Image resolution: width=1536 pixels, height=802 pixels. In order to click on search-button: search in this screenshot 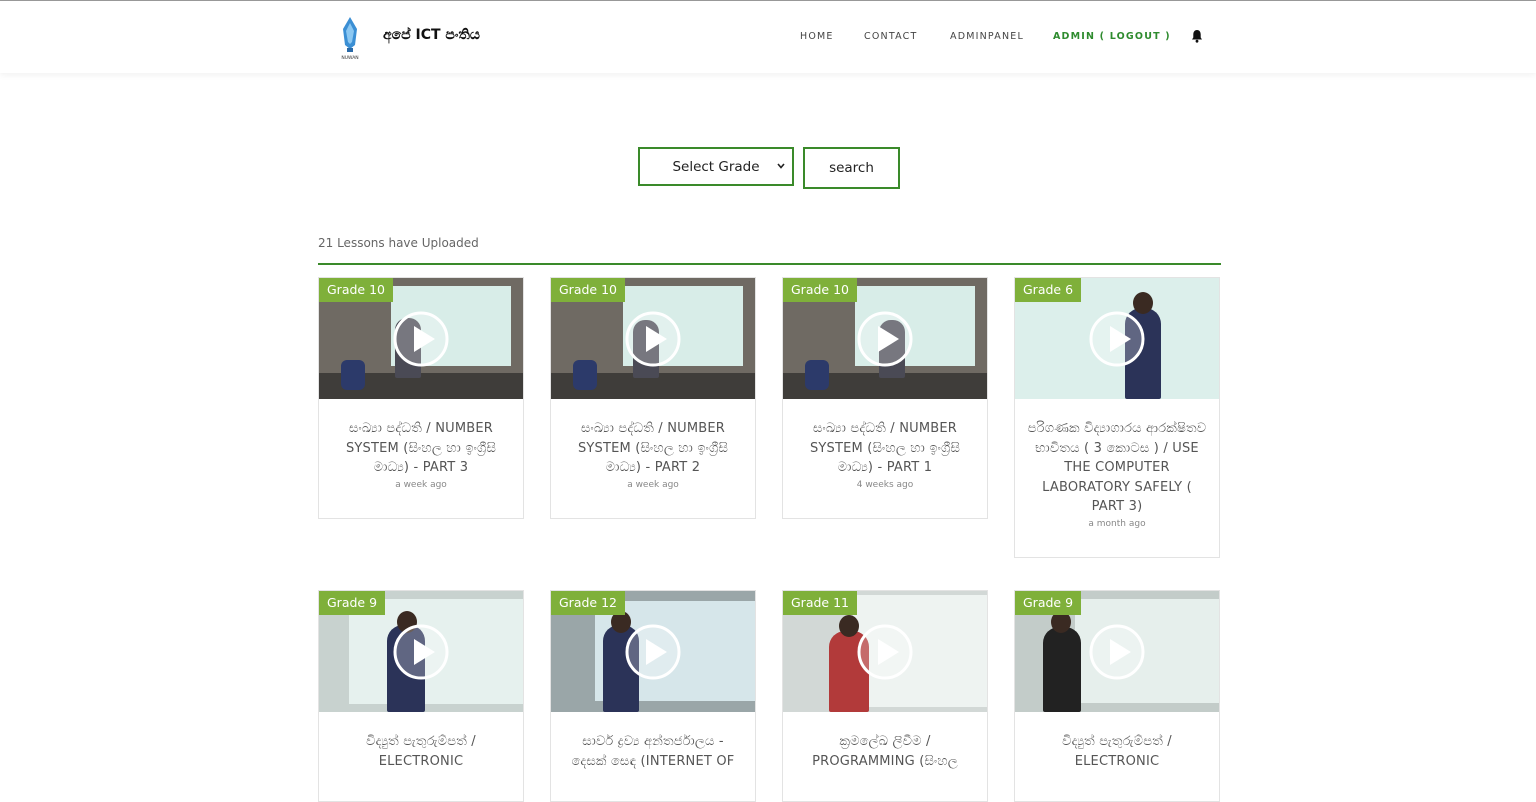, I will do `click(851, 168)`.